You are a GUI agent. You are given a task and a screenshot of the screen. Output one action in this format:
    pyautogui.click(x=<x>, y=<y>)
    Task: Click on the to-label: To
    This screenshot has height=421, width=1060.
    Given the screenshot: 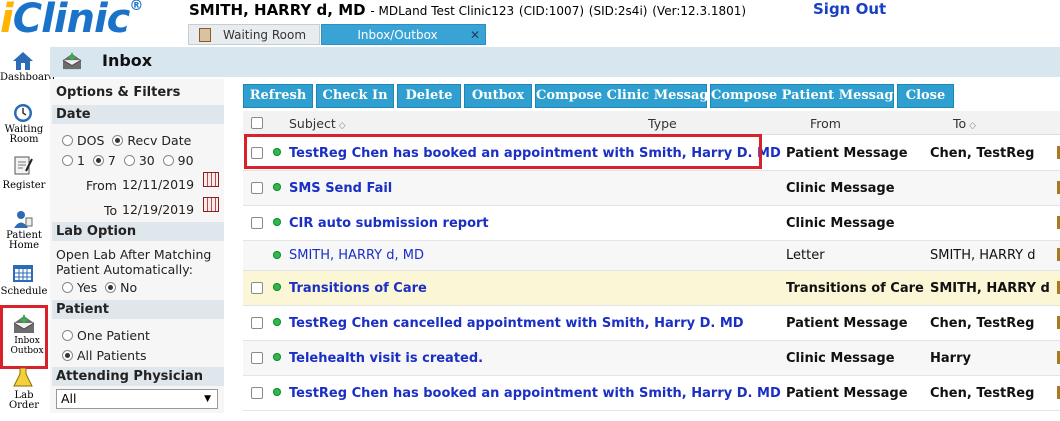 What is the action you would take?
    pyautogui.click(x=111, y=210)
    